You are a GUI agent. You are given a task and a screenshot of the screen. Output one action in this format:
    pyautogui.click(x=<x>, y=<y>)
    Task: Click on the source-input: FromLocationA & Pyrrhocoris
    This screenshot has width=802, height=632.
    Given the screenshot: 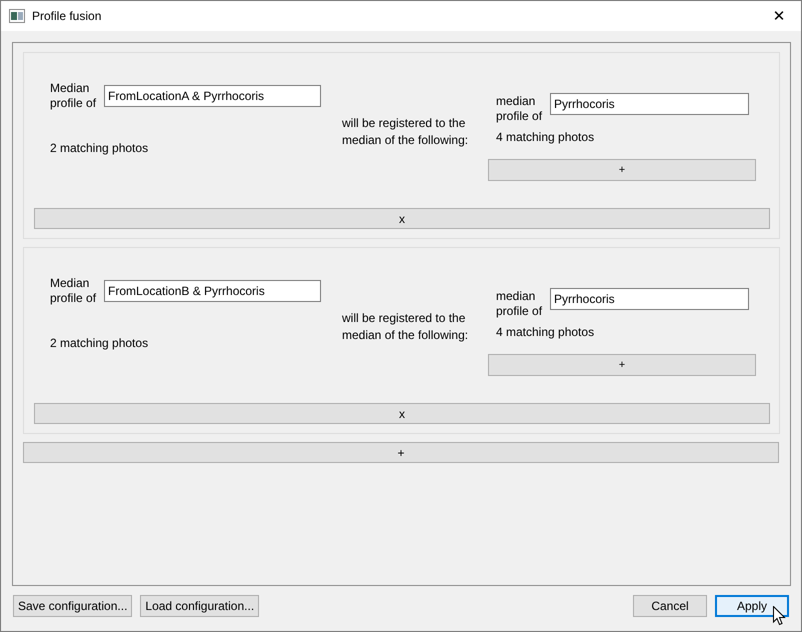 What is the action you would take?
    pyautogui.click(x=212, y=96)
    